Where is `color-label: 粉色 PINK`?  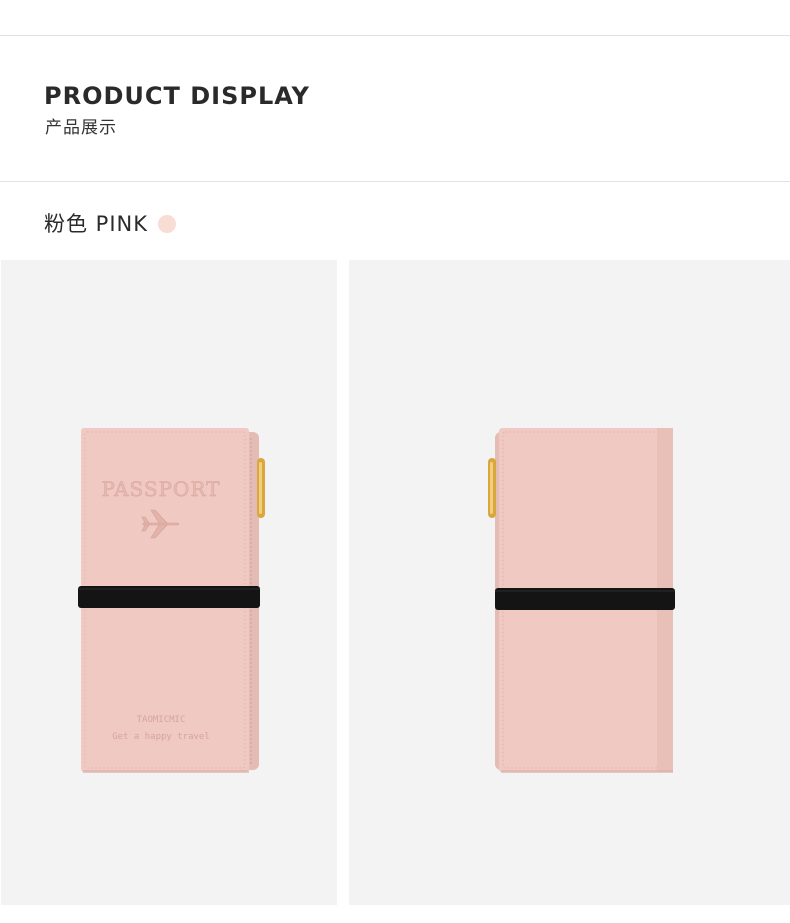
color-label: 粉色 PINK is located at coordinates (96, 224).